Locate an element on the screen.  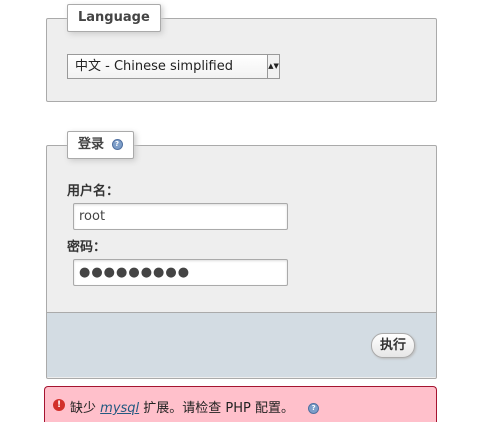
help-icon: ? is located at coordinates (117, 144).